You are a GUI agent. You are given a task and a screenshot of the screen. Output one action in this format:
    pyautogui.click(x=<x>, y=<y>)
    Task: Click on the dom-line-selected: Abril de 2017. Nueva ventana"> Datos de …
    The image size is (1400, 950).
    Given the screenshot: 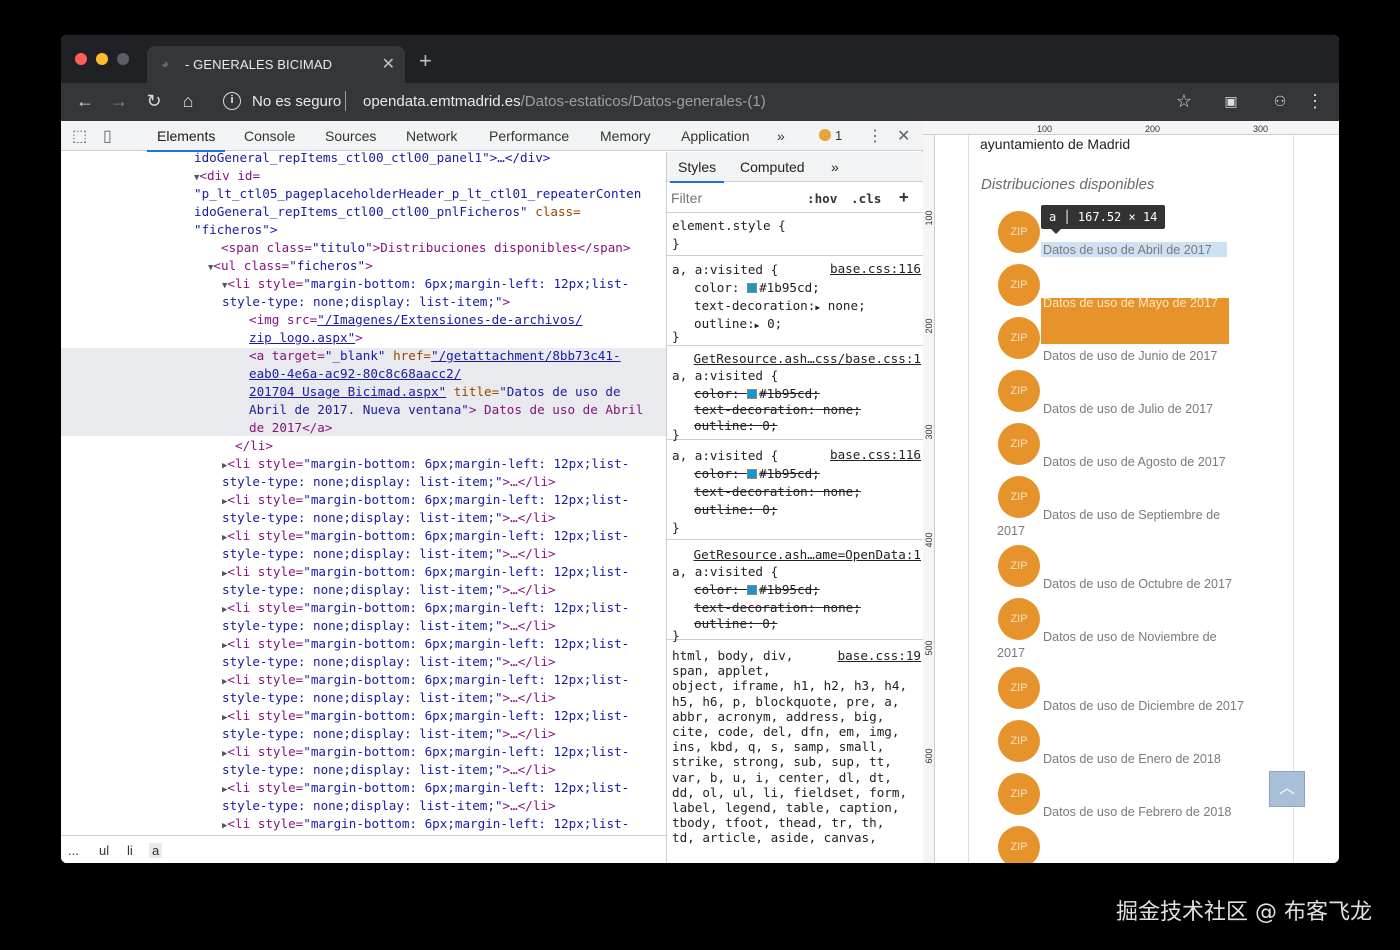 What is the action you would take?
    pyautogui.click(x=446, y=410)
    